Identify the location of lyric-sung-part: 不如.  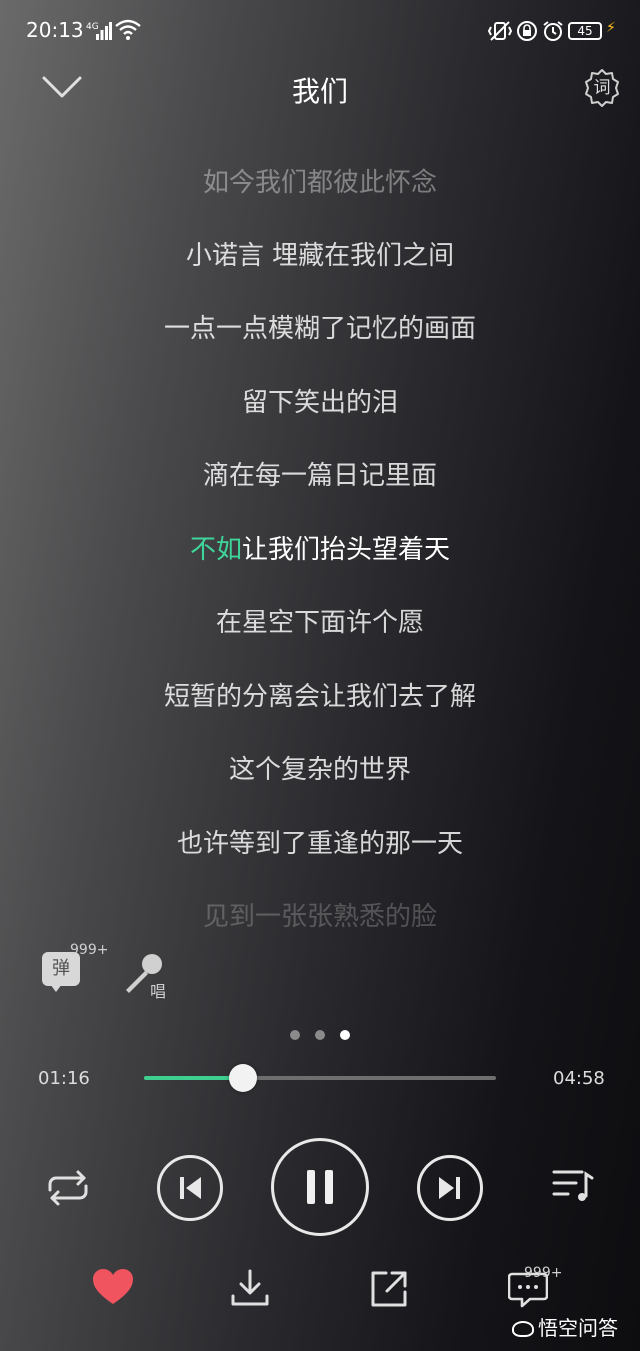
(215, 550).